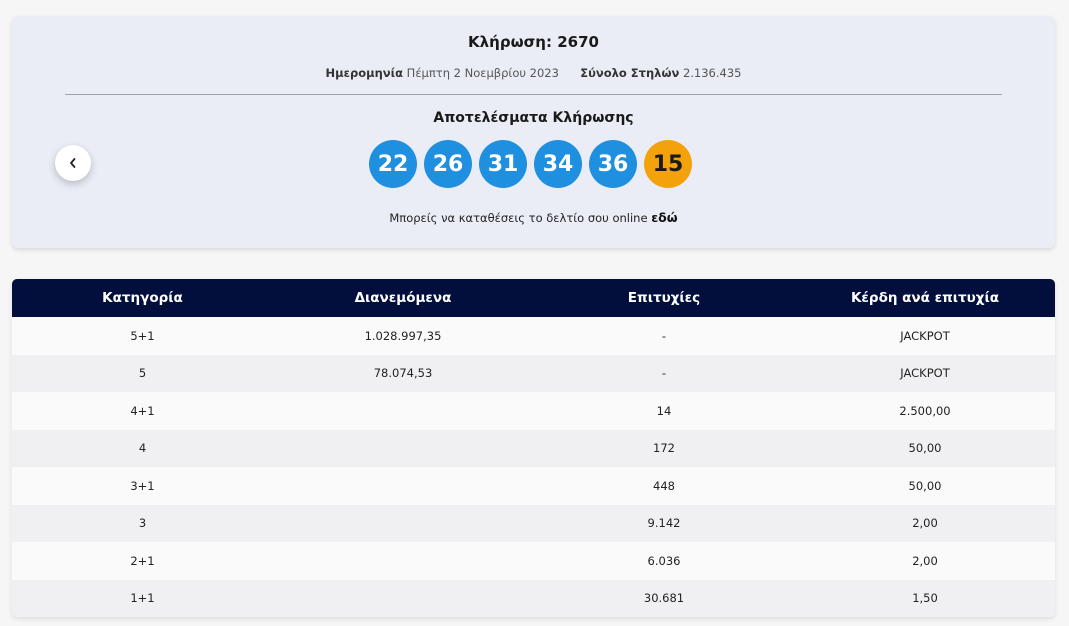  What do you see at coordinates (664, 298) in the screenshot?
I see `header-winners: Επιτυχίες` at bounding box center [664, 298].